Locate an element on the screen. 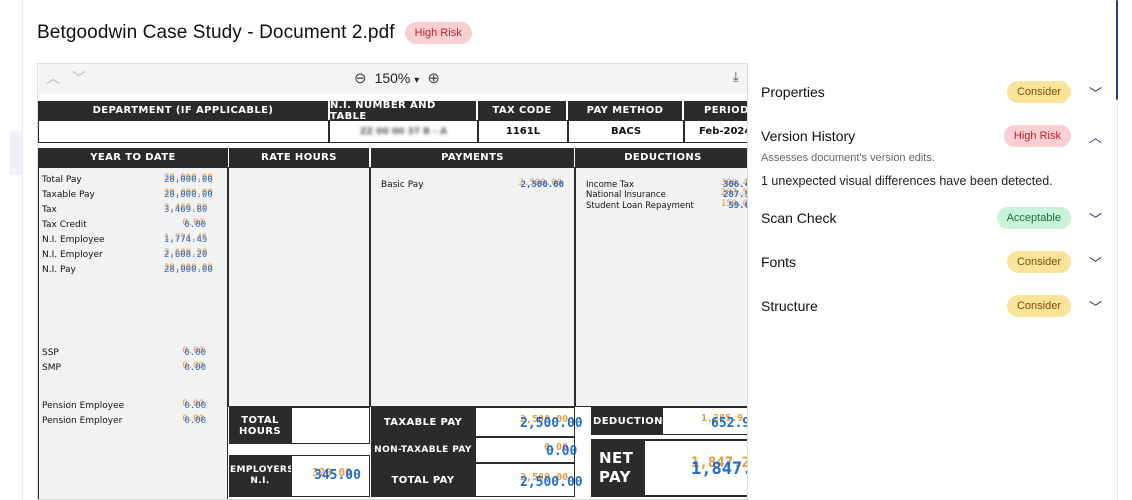 The image size is (1132, 500). next-page-icon: ﹀ is located at coordinates (79, 78).